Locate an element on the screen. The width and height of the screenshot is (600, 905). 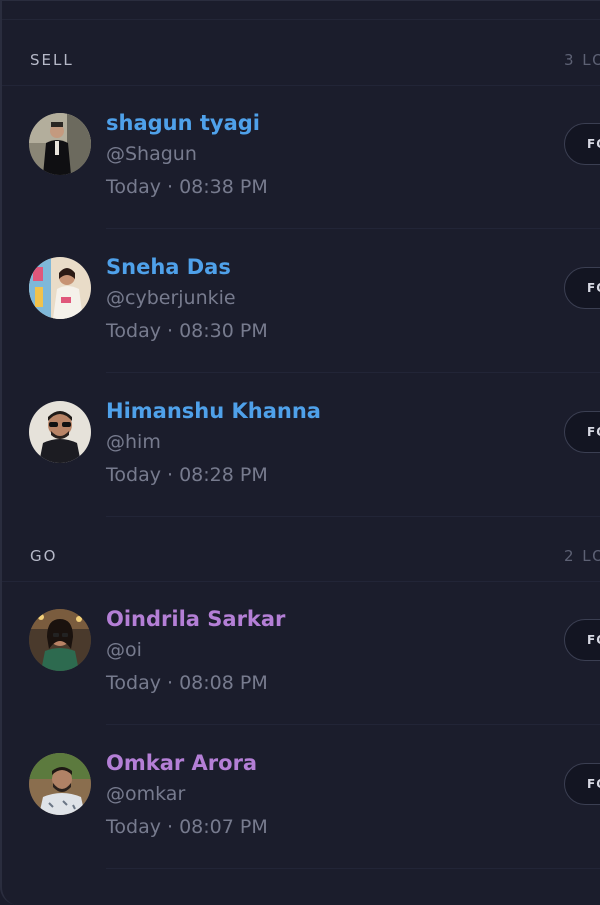
timestamp: Today · 08:28 PM is located at coordinates (187, 475).